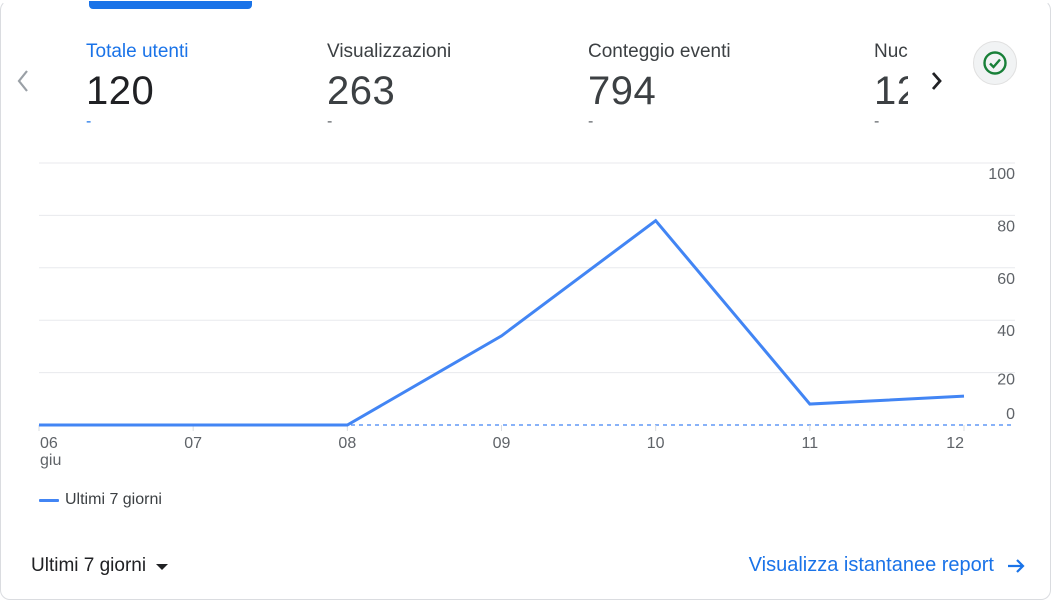  I want to click on date-range-label: Ultimi 7 giorni, so click(89, 565).